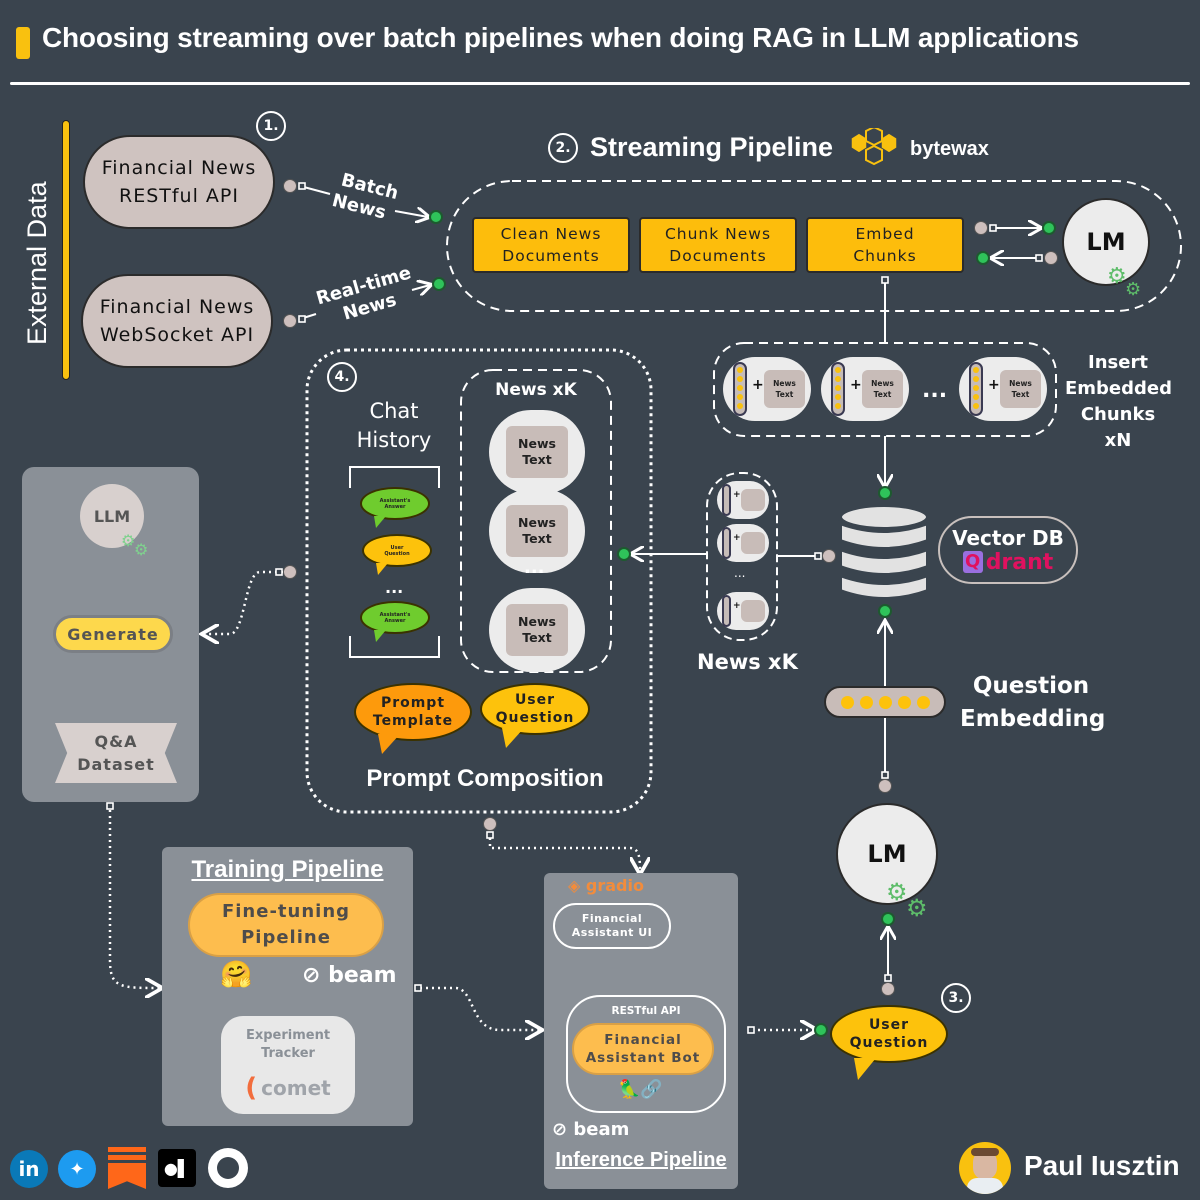 This screenshot has width=1200, height=1200. Describe the element at coordinates (127, 1169) in the screenshot. I see `substack-icon` at that location.